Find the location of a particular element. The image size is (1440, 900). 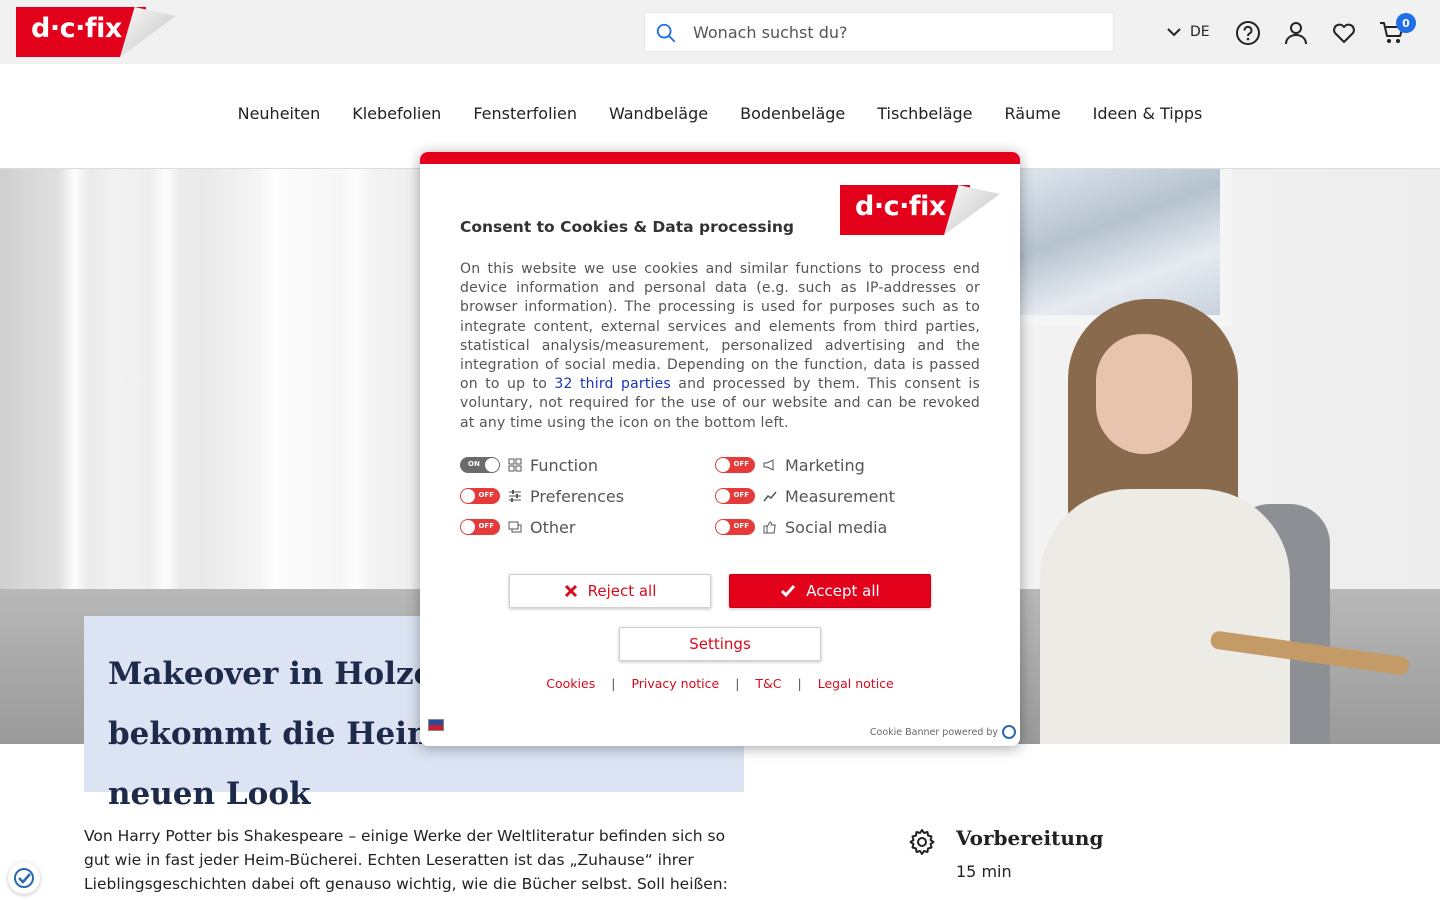

preparation-time: 15 min is located at coordinates (984, 871).